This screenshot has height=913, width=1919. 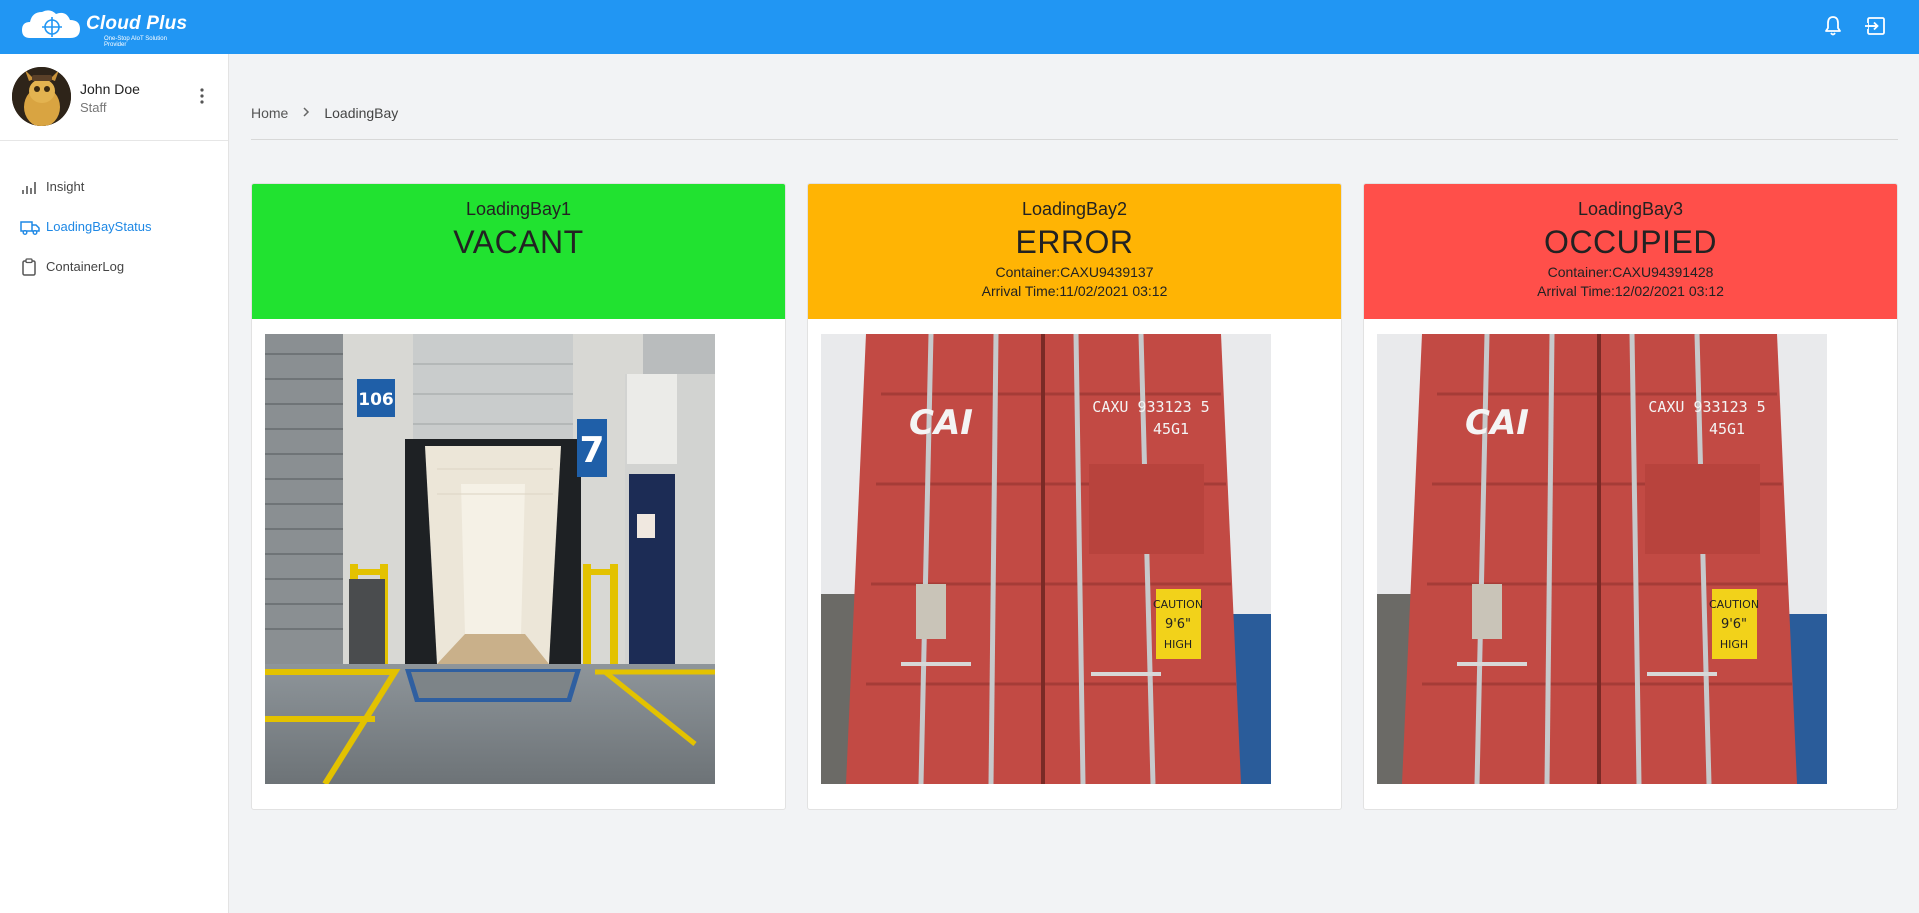 What do you see at coordinates (518, 209) in the screenshot?
I see `bay-name: LoadingBay1` at bounding box center [518, 209].